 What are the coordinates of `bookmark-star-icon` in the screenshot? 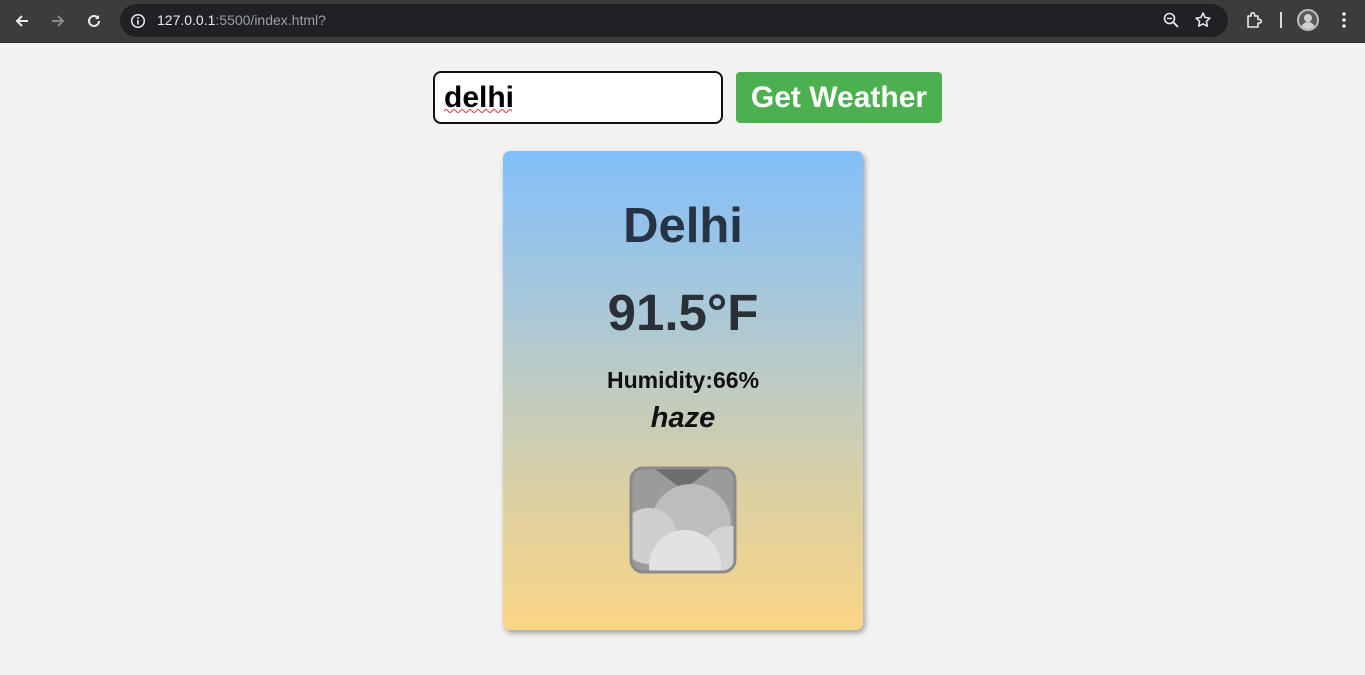 It's located at (1203, 20).